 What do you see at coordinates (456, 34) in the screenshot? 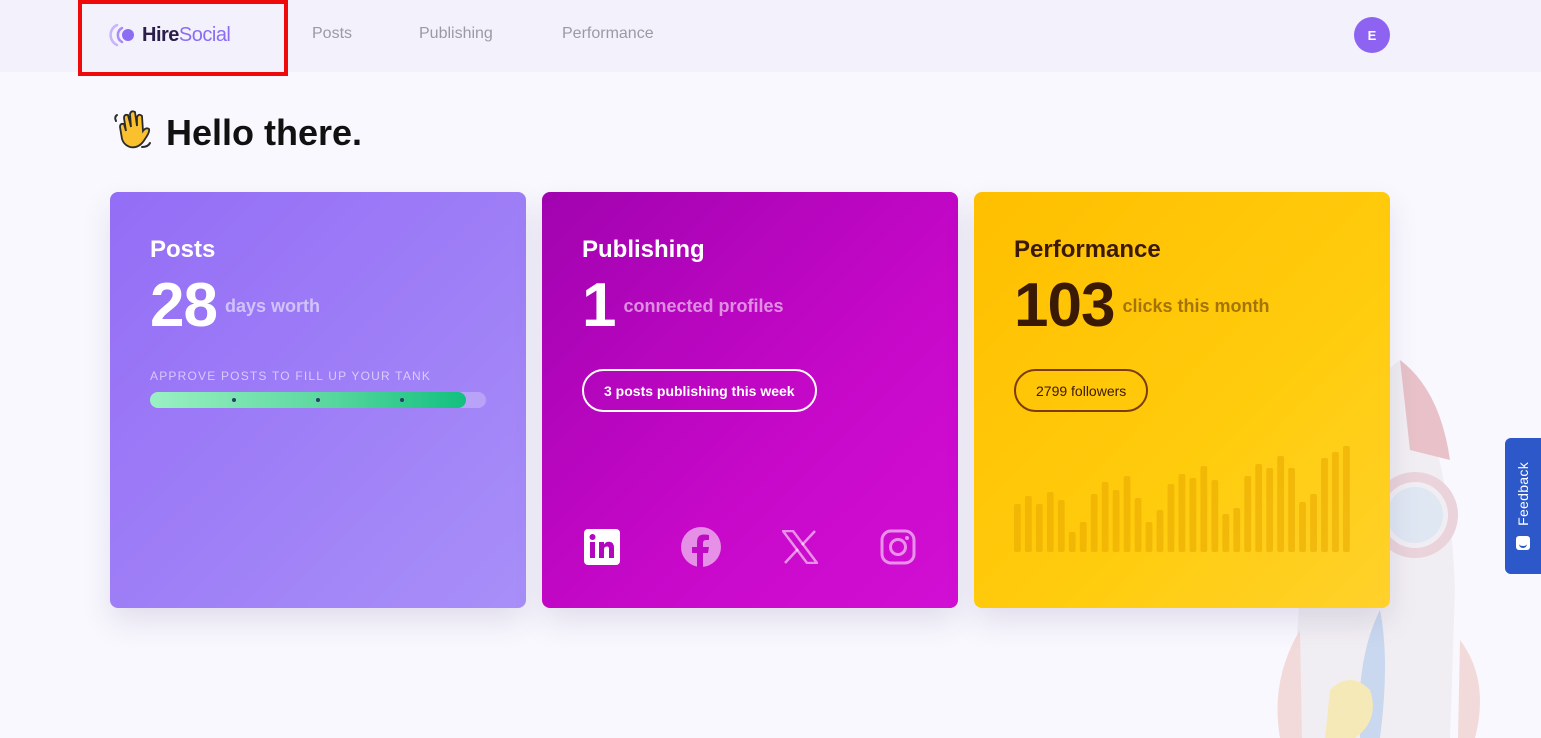
I see `nav-publishing: Publishing` at bounding box center [456, 34].